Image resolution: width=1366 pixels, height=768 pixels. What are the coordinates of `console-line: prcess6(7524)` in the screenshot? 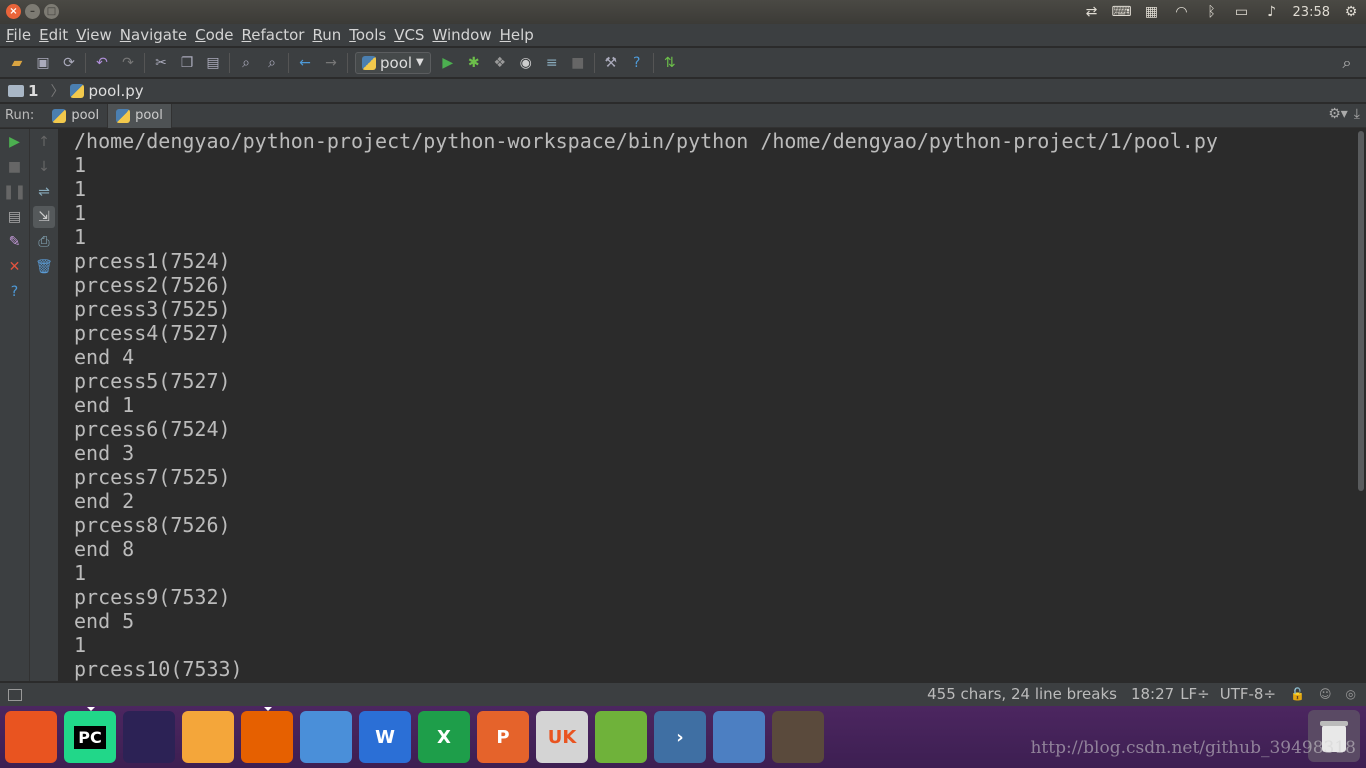 It's located at (152, 429).